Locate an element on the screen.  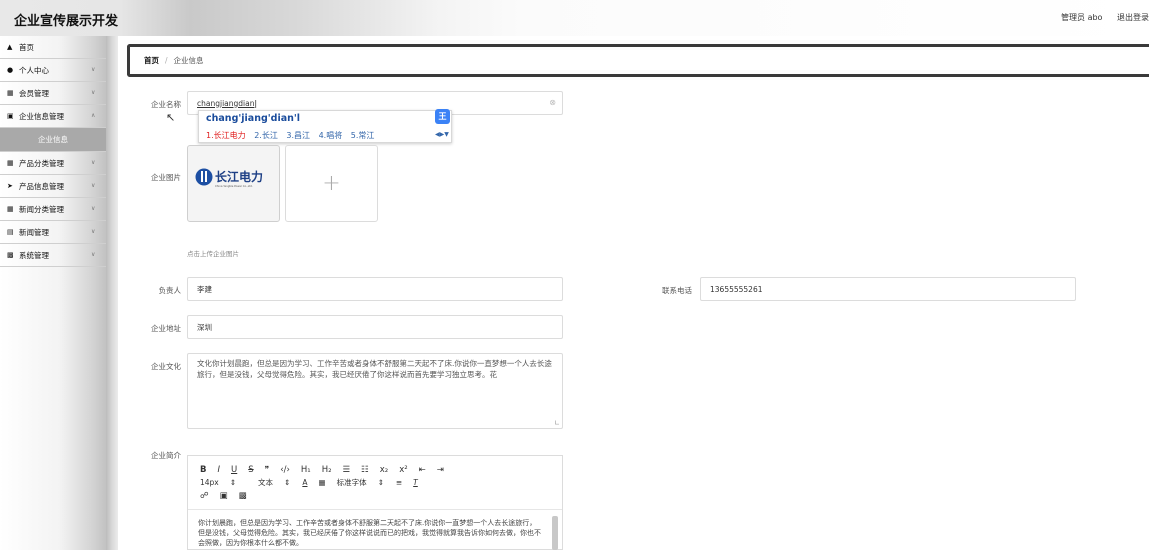
sidebar-item-label: 系统管理 is located at coordinates (34, 255).